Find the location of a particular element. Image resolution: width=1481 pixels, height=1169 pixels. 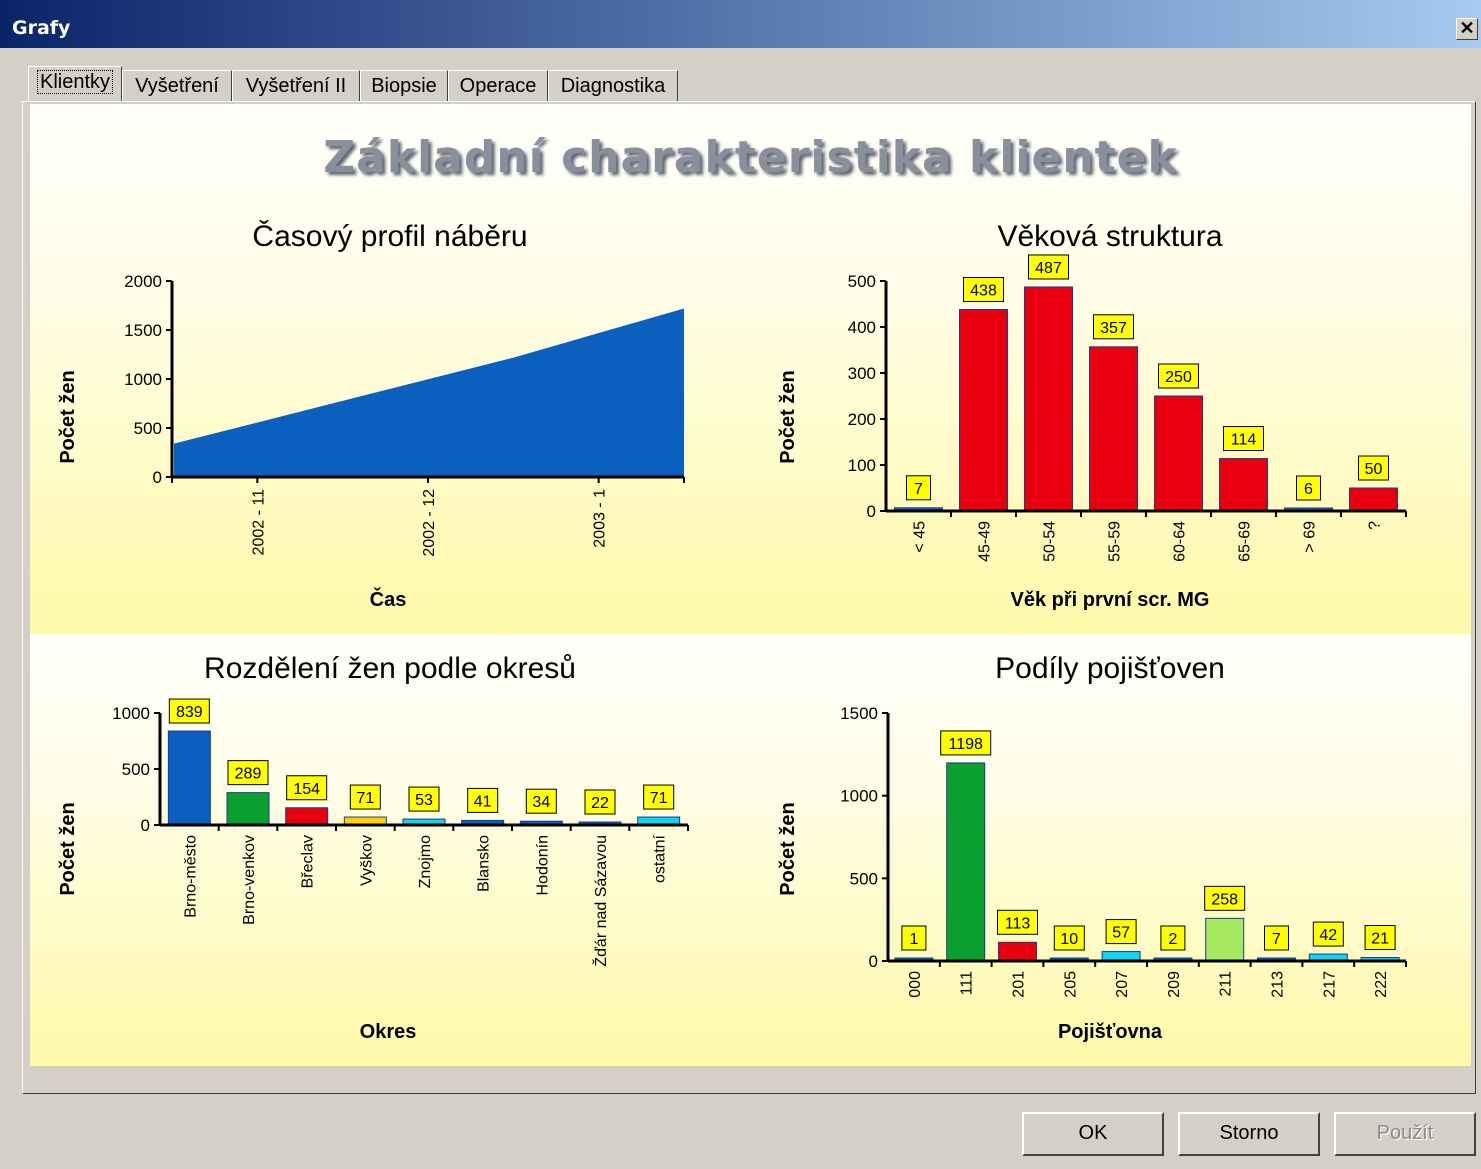

chart-title: Věková struktura is located at coordinates (1109, 236).